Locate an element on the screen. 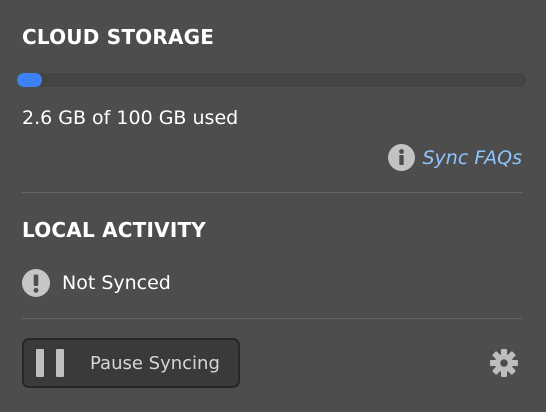 Image resolution: width=546 pixels, height=412 pixels. sync-status-text: Not Synced is located at coordinates (116, 283).